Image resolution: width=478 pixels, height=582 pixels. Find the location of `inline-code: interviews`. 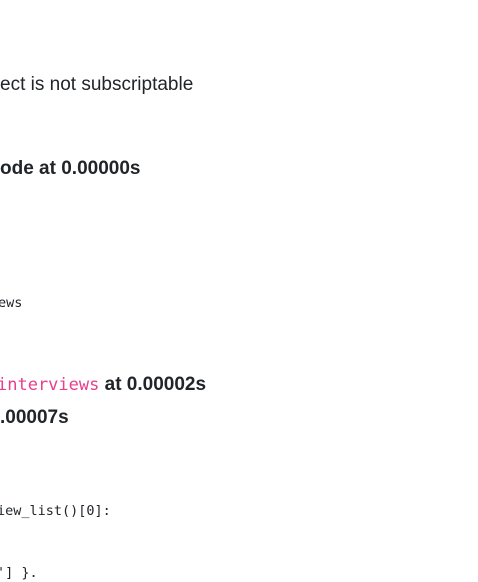

inline-code: interviews is located at coordinates (50, 385).